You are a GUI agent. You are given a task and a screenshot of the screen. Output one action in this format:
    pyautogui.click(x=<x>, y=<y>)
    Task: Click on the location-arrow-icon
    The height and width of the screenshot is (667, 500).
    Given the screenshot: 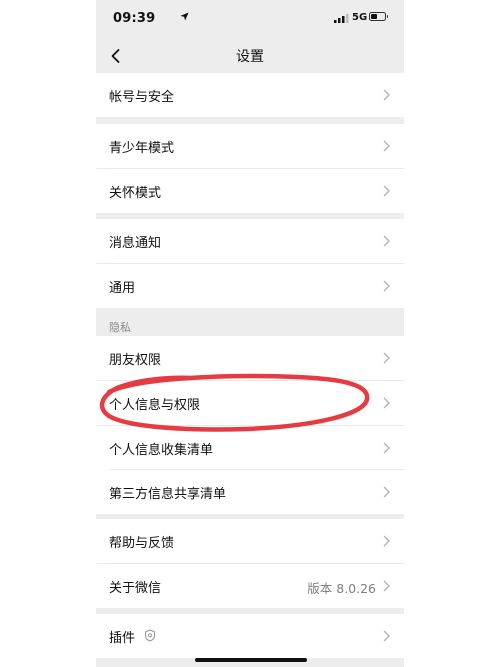 What is the action you would take?
    pyautogui.click(x=184, y=16)
    